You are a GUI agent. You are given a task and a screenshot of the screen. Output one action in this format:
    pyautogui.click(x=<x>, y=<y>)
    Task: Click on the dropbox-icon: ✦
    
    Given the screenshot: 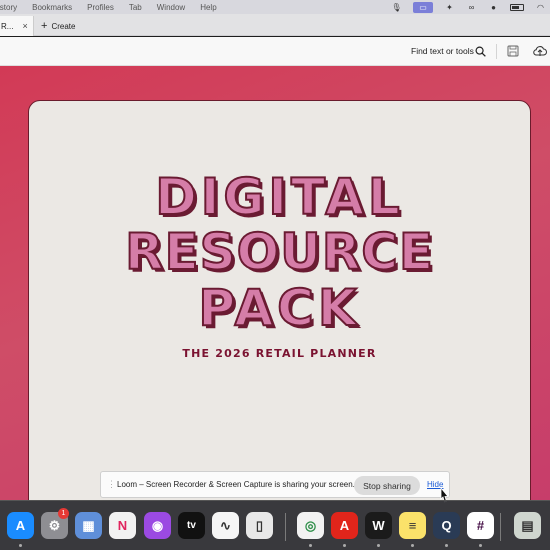 What is the action you would take?
    pyautogui.click(x=449, y=7)
    